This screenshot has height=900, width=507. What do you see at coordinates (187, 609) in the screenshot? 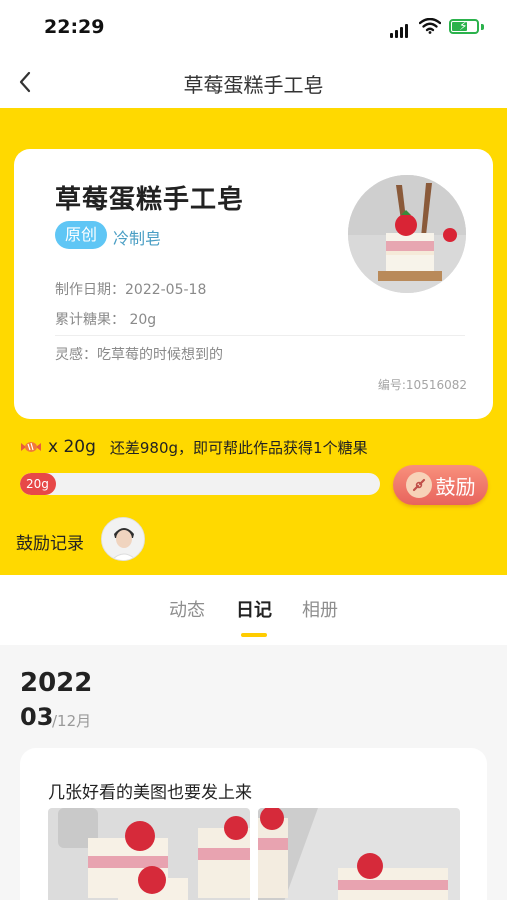
I see `tab-feed: 动态` at bounding box center [187, 609].